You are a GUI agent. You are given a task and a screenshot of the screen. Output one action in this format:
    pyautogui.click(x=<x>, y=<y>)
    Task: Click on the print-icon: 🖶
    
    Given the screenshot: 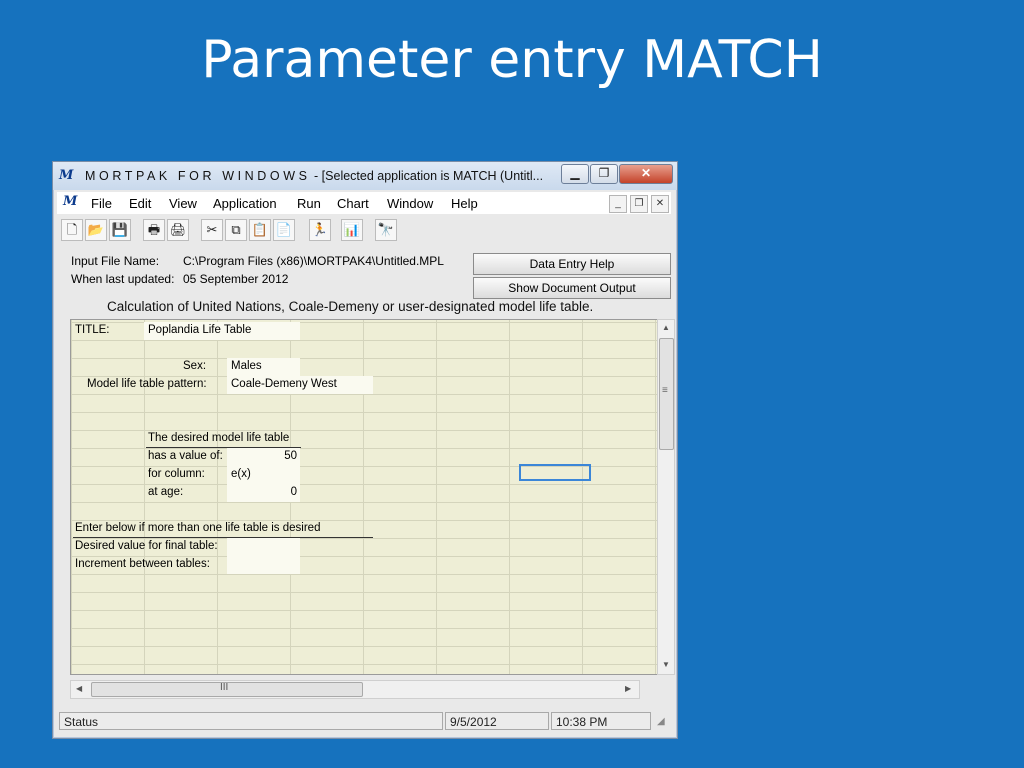 What is the action you would take?
    pyautogui.click(x=154, y=230)
    